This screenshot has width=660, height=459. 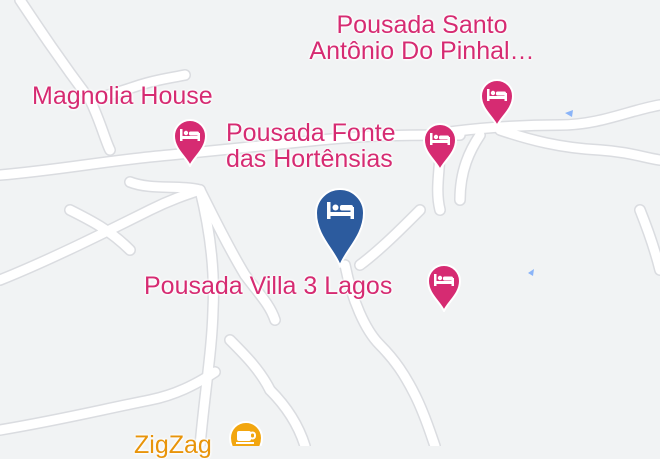 What do you see at coordinates (311, 133) in the screenshot?
I see `place-label-line: Pousada Fonte` at bounding box center [311, 133].